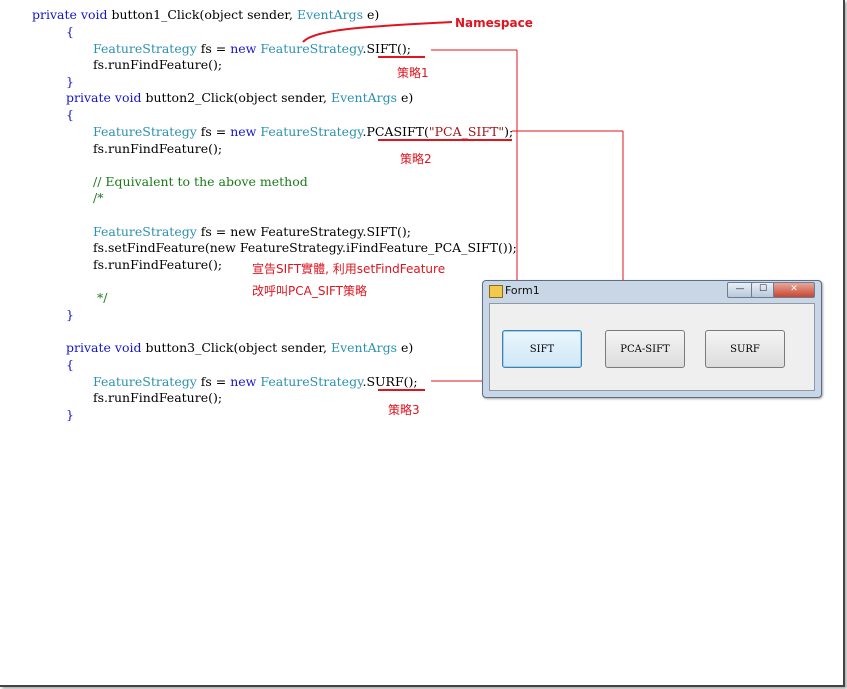 This screenshot has width=847, height=689. I want to click on note-line1: 宣告SIFT實體, 利用setFindFeature, so click(349, 269).